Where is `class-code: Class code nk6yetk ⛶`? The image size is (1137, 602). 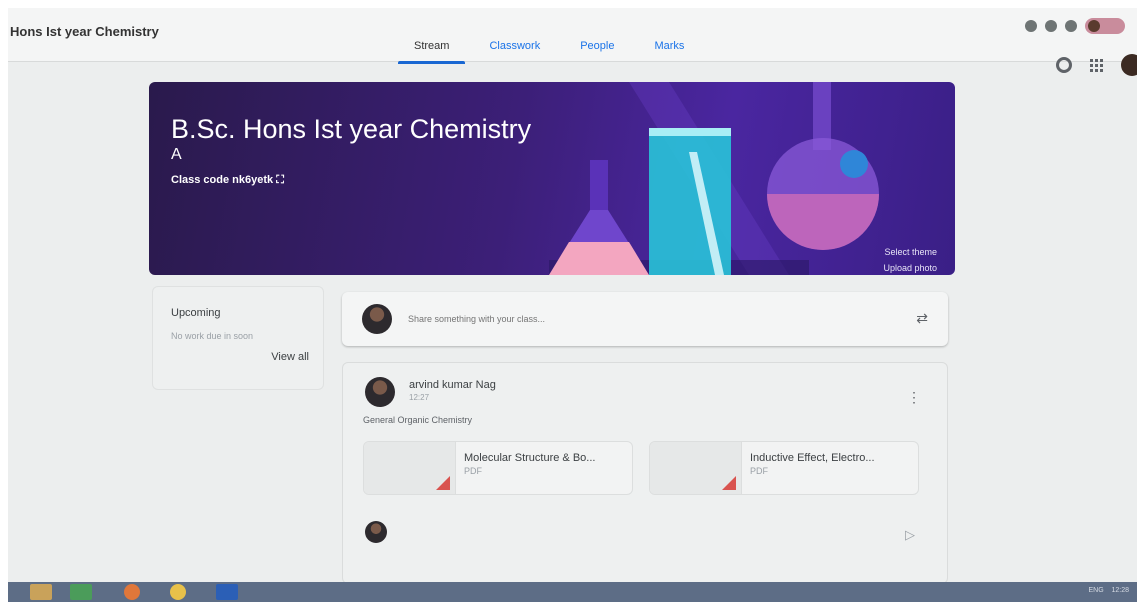
class-code: Class code nk6yetk ⛶ is located at coordinates (227, 180).